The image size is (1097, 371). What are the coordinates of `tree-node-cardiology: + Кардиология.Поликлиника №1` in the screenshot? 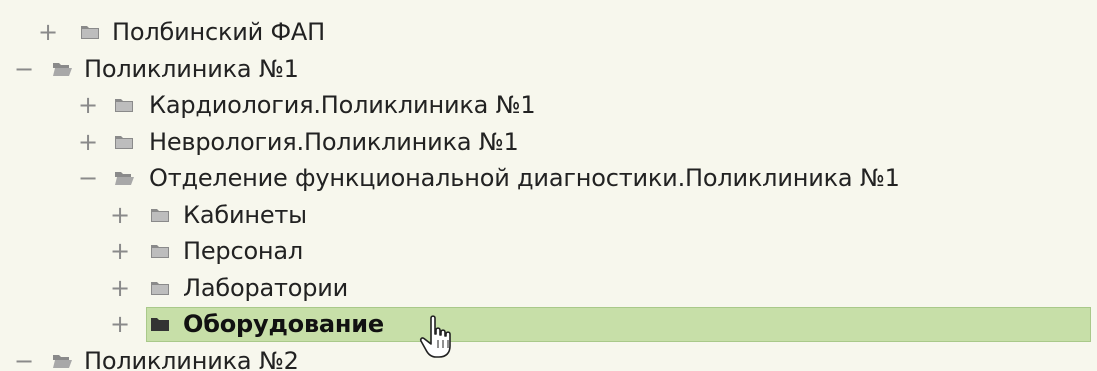 It's located at (548, 105).